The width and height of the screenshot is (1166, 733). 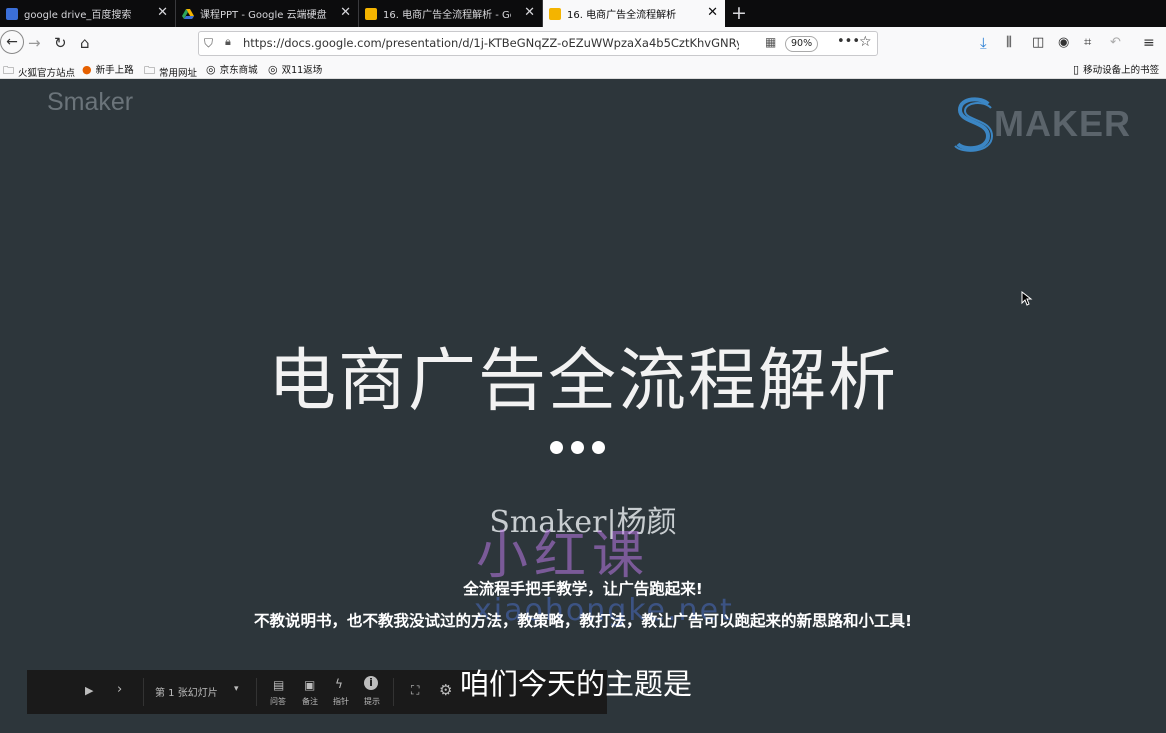 What do you see at coordinates (445, 690) in the screenshot?
I see `gear-icon: ⚙` at bounding box center [445, 690].